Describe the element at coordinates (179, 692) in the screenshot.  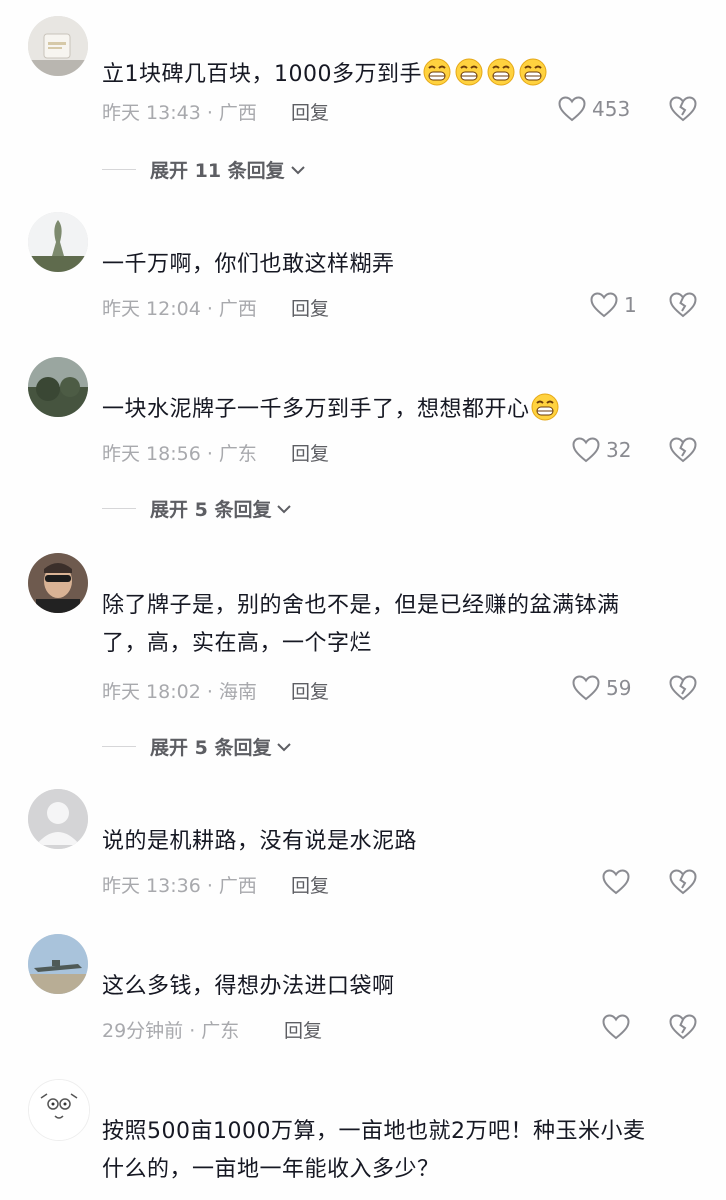
I see `comment-time-location: 昨天 18:02 · 海南` at that location.